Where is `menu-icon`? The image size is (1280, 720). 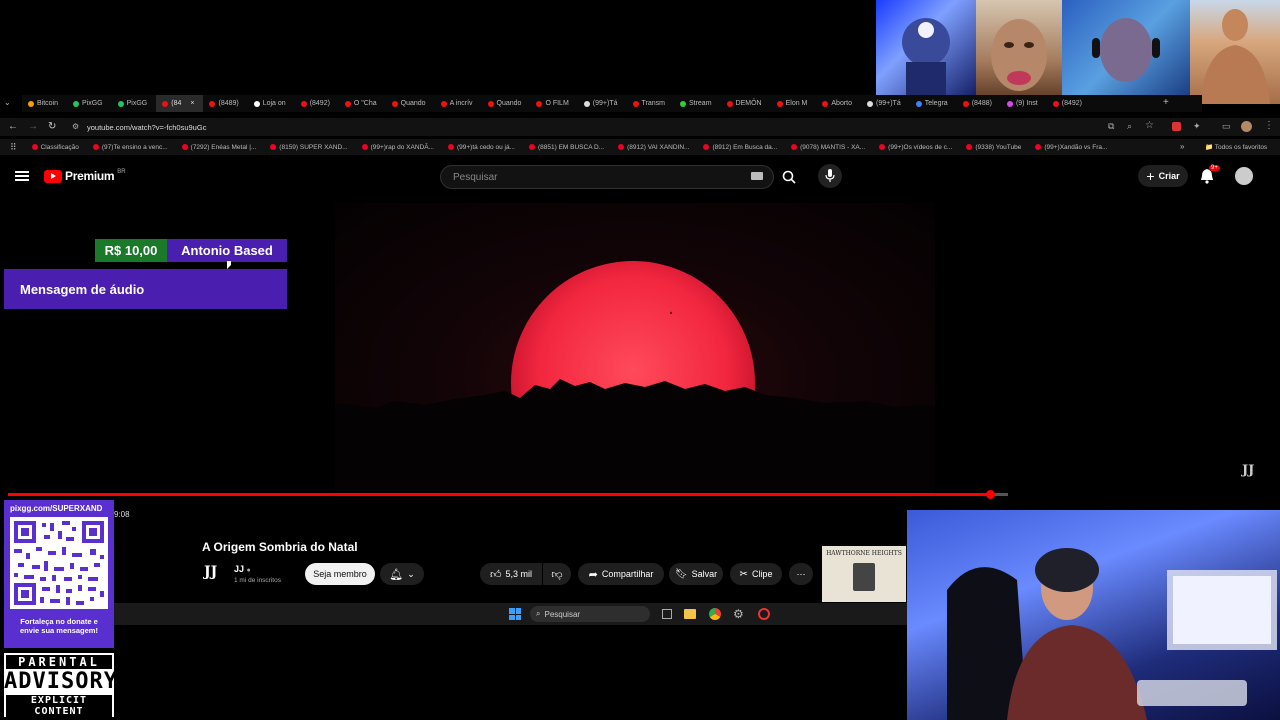
menu-icon is located at coordinates (22, 176).